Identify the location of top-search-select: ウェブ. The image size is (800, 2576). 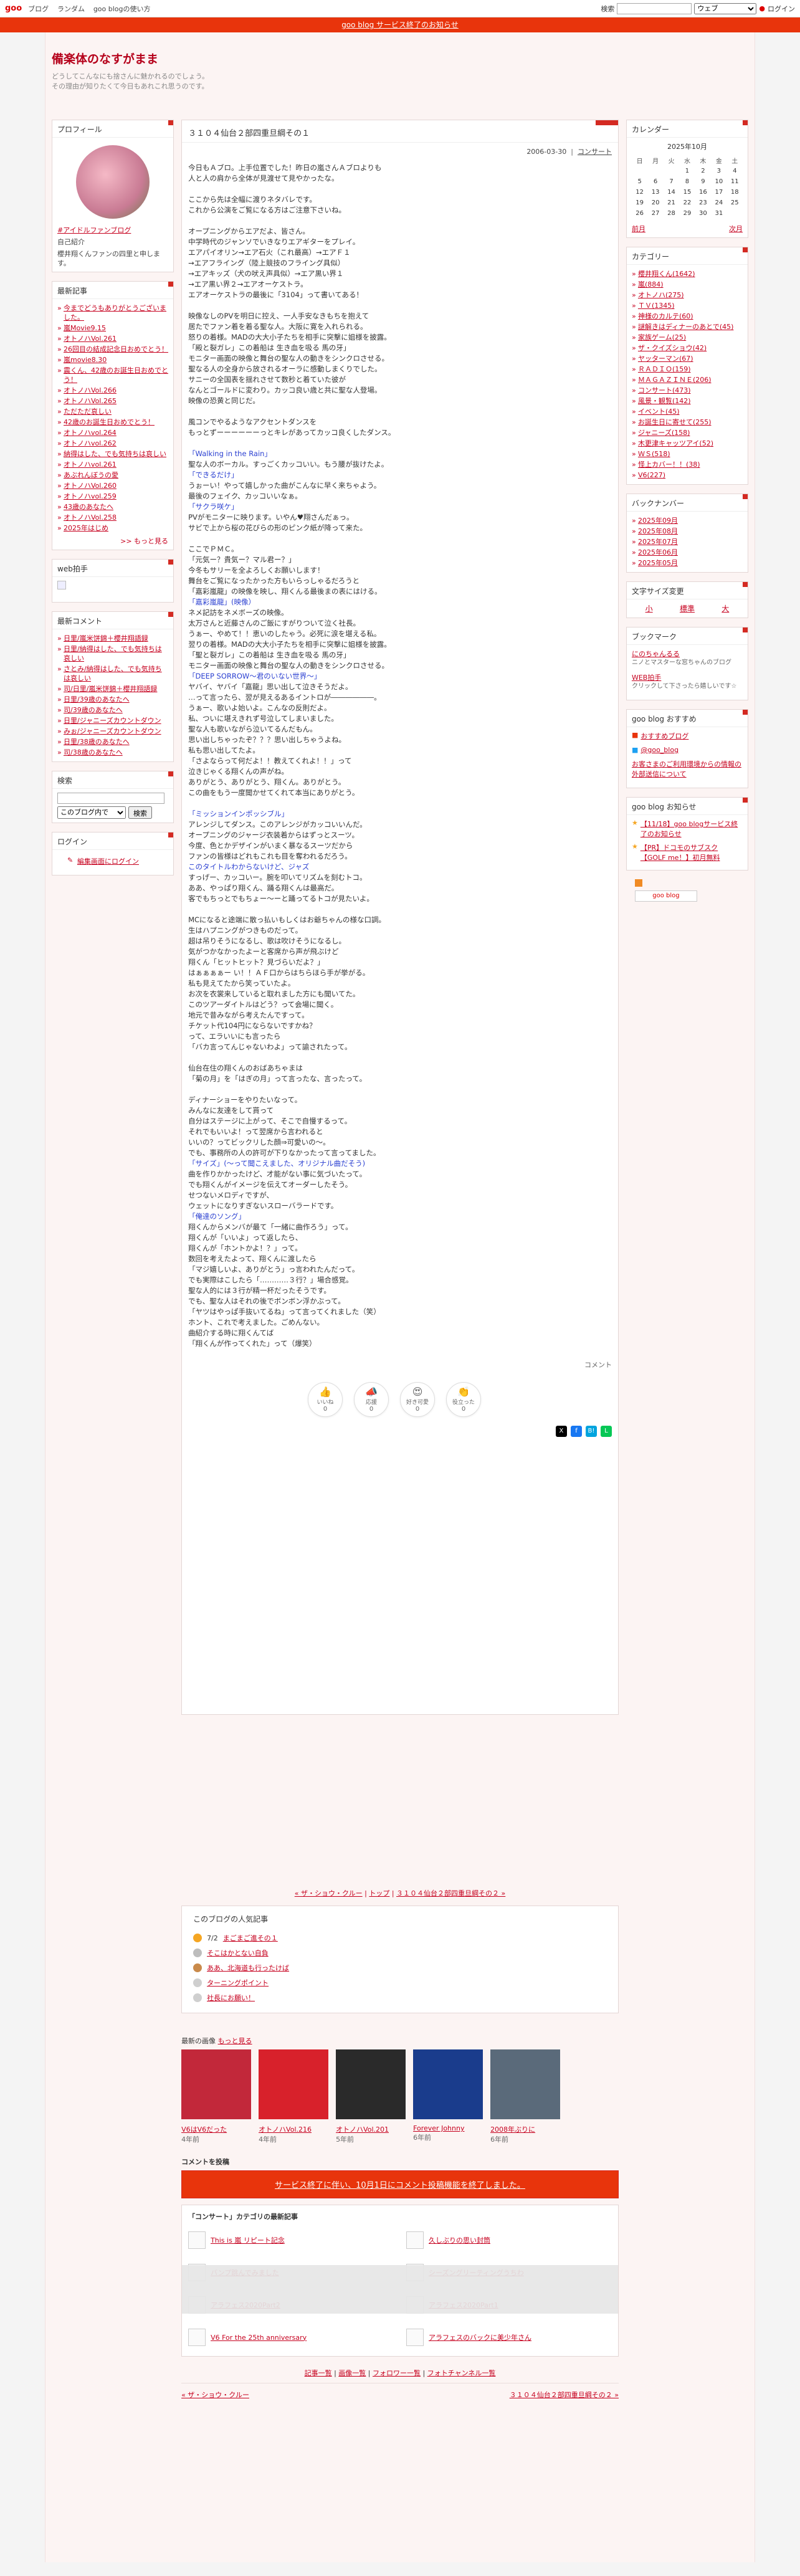
(725, 8).